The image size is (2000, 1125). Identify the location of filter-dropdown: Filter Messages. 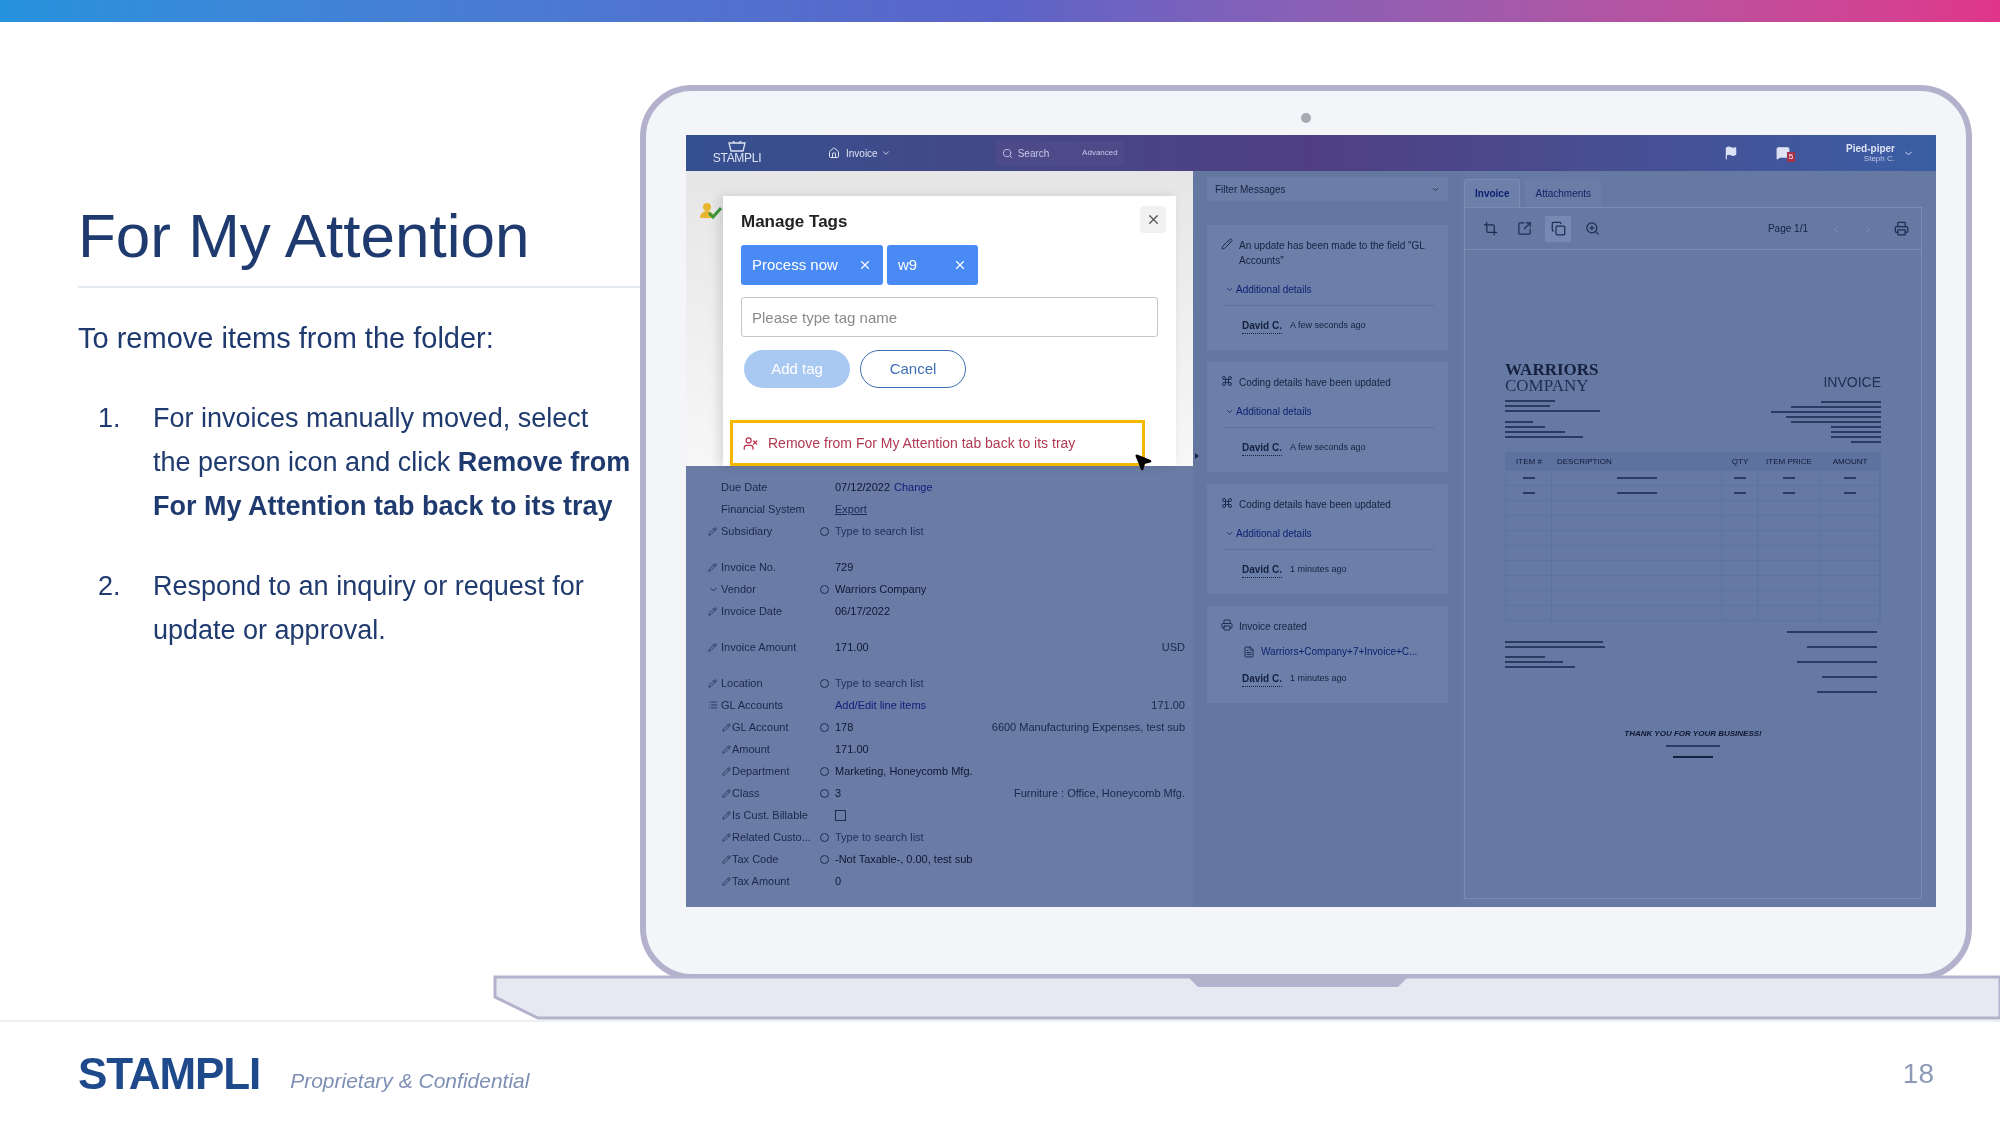
(1327, 189).